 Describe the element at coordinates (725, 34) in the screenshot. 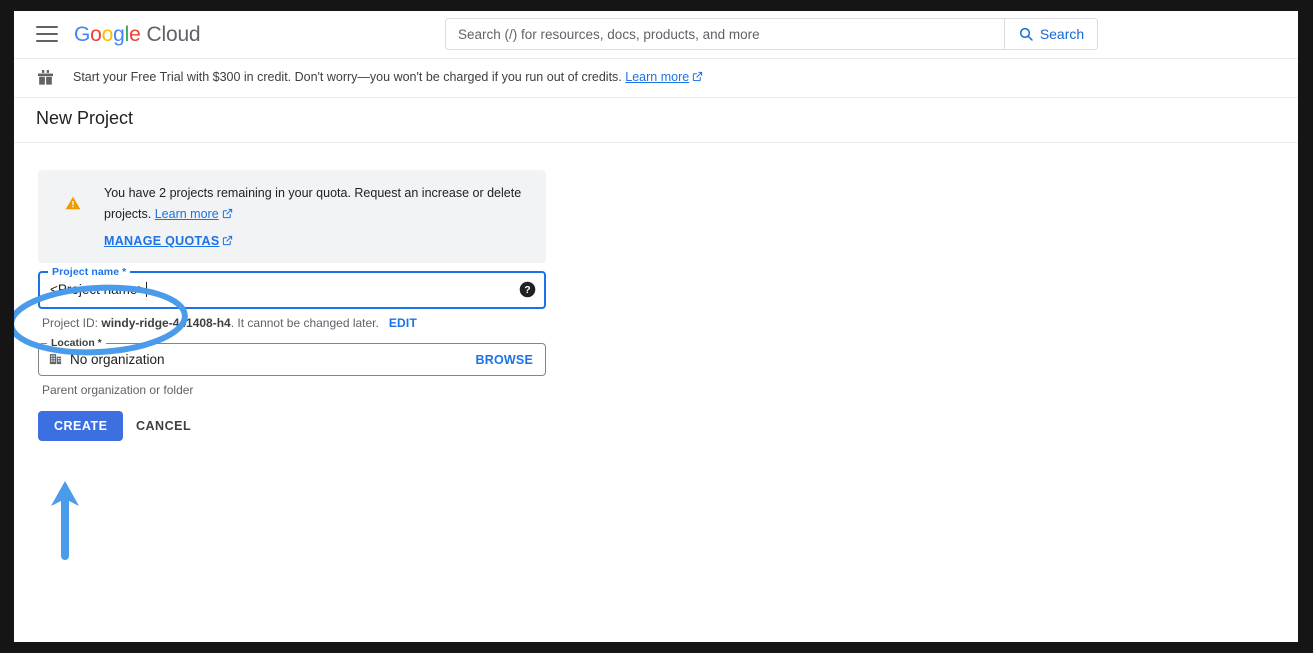

I see `search-input` at that location.